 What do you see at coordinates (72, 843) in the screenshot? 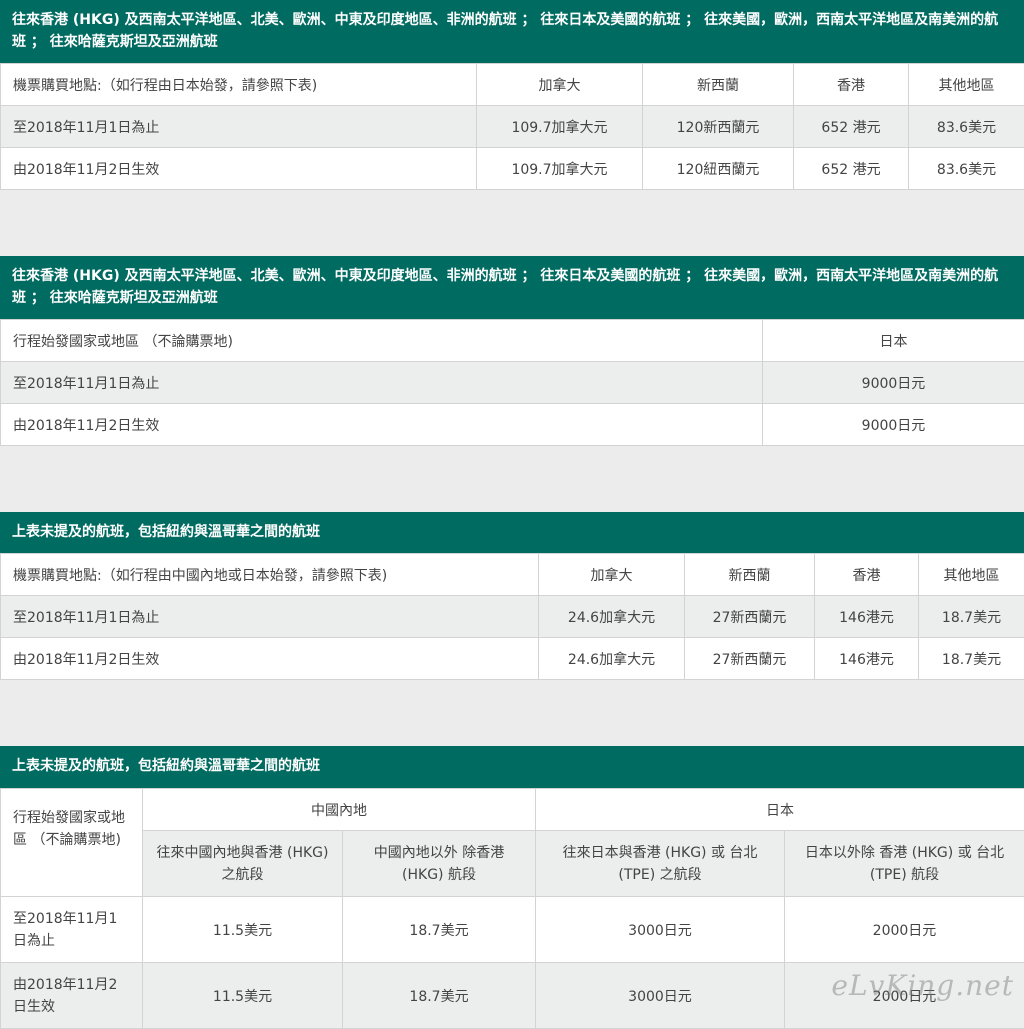
I see `corner-header: 行程始發國家或地區 （不論購票地)` at bounding box center [72, 843].